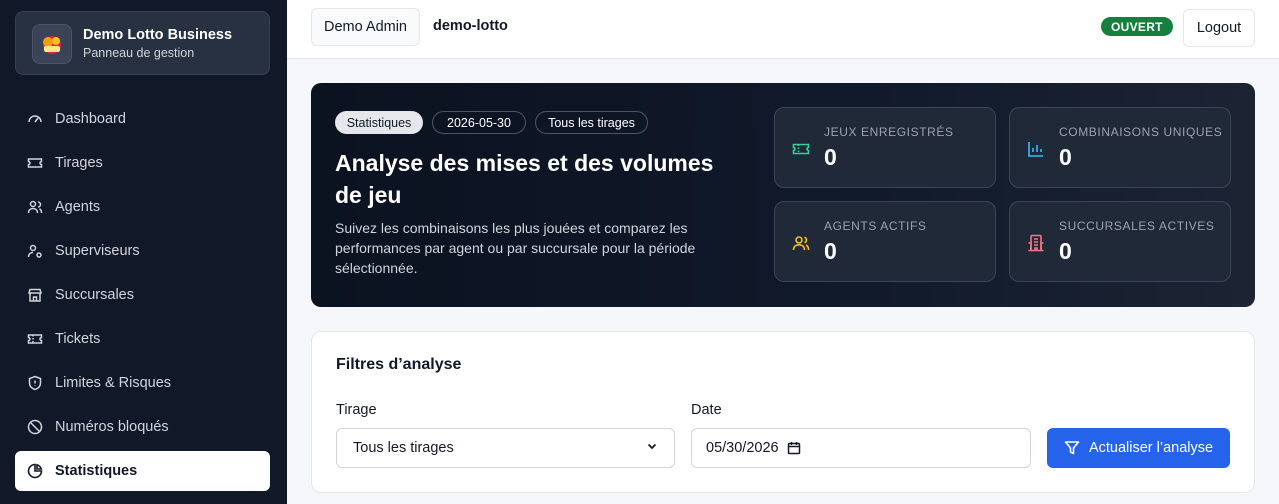 This screenshot has width=1279, height=504. Describe the element at coordinates (94, 295) in the screenshot. I see `sidebar-item-label: Succursales` at that location.